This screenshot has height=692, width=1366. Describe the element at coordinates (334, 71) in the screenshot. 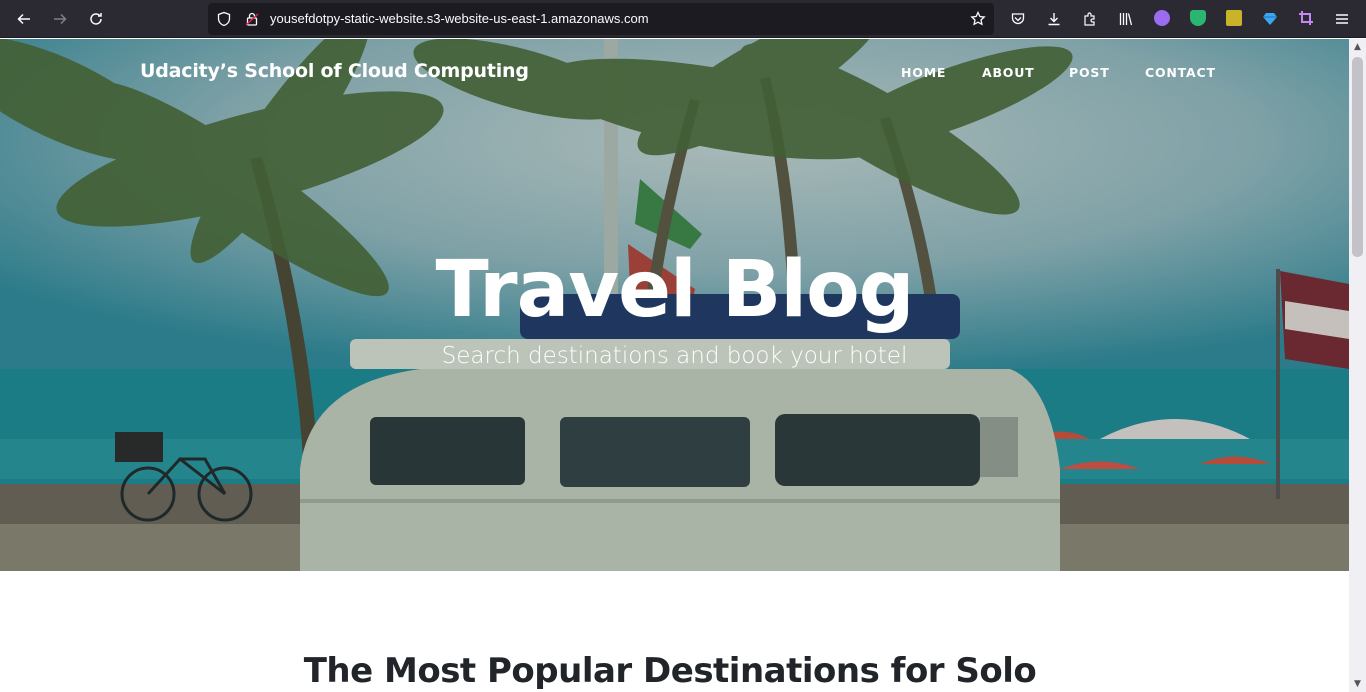

I see `site-brand: Udacity’s School of Cloud Computing` at that location.